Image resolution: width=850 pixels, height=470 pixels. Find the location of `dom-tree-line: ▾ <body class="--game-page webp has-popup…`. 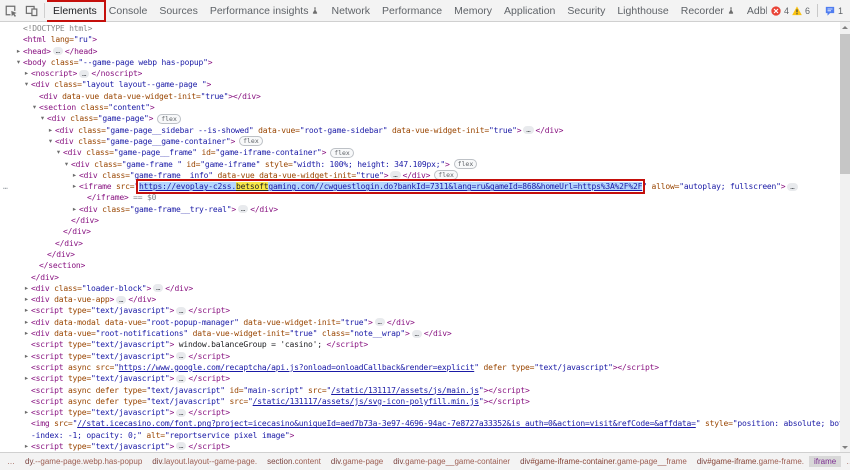

dom-tree-line: ▾ <body class="--game-page webp has-popup… is located at coordinates (420, 62).